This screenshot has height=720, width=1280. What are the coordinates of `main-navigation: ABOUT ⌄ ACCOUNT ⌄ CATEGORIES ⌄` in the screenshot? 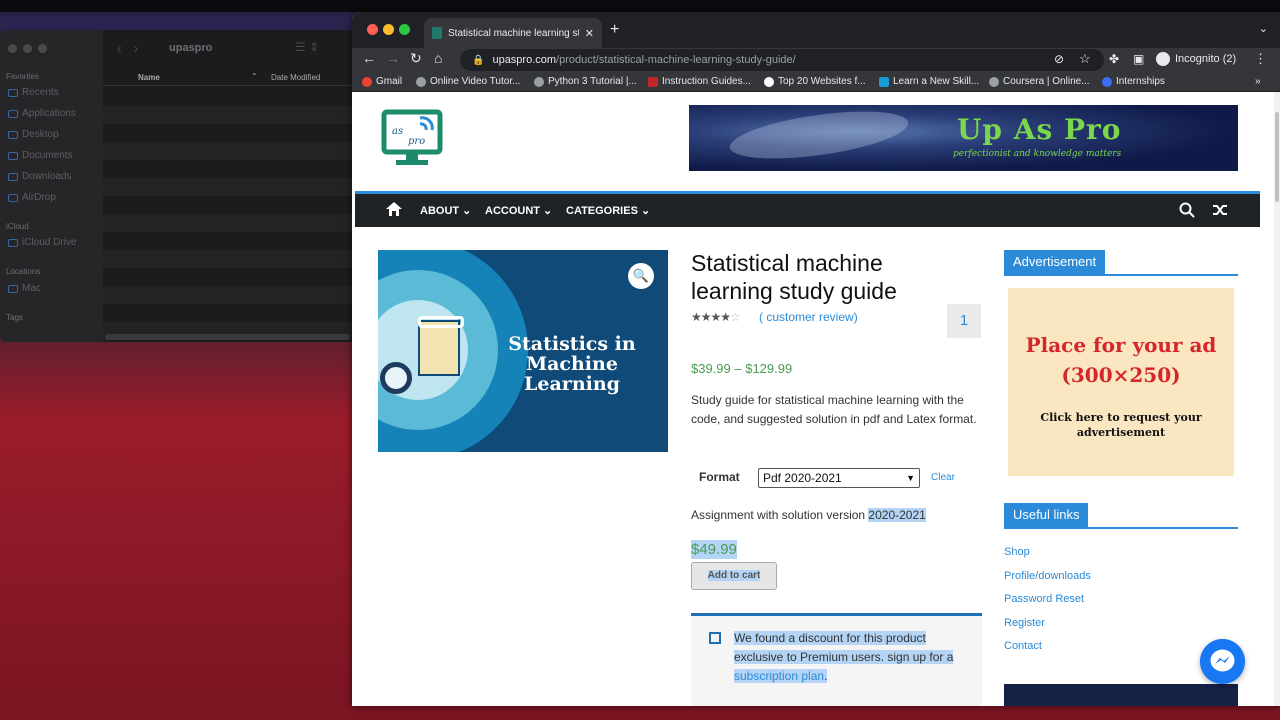 It's located at (807, 209).